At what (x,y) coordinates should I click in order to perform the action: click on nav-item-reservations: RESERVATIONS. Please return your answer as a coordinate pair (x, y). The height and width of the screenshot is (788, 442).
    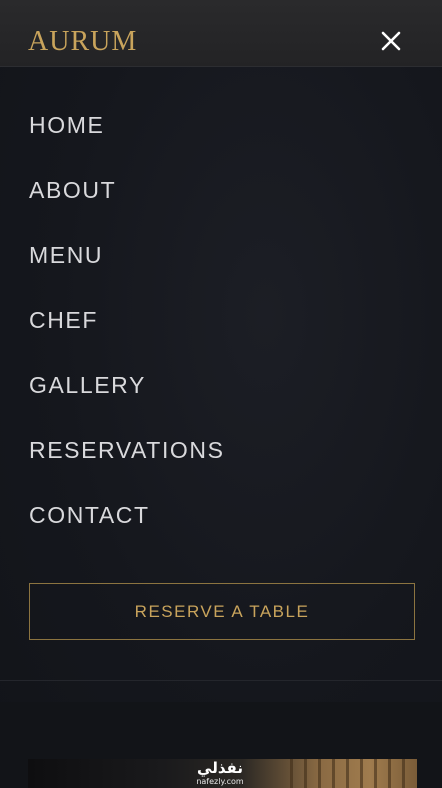
    Looking at the image, I should click on (127, 450).